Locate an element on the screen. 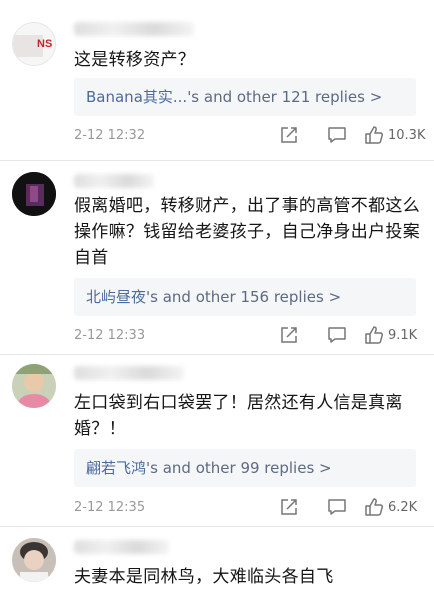  like-count: 6.2K is located at coordinates (403, 507).